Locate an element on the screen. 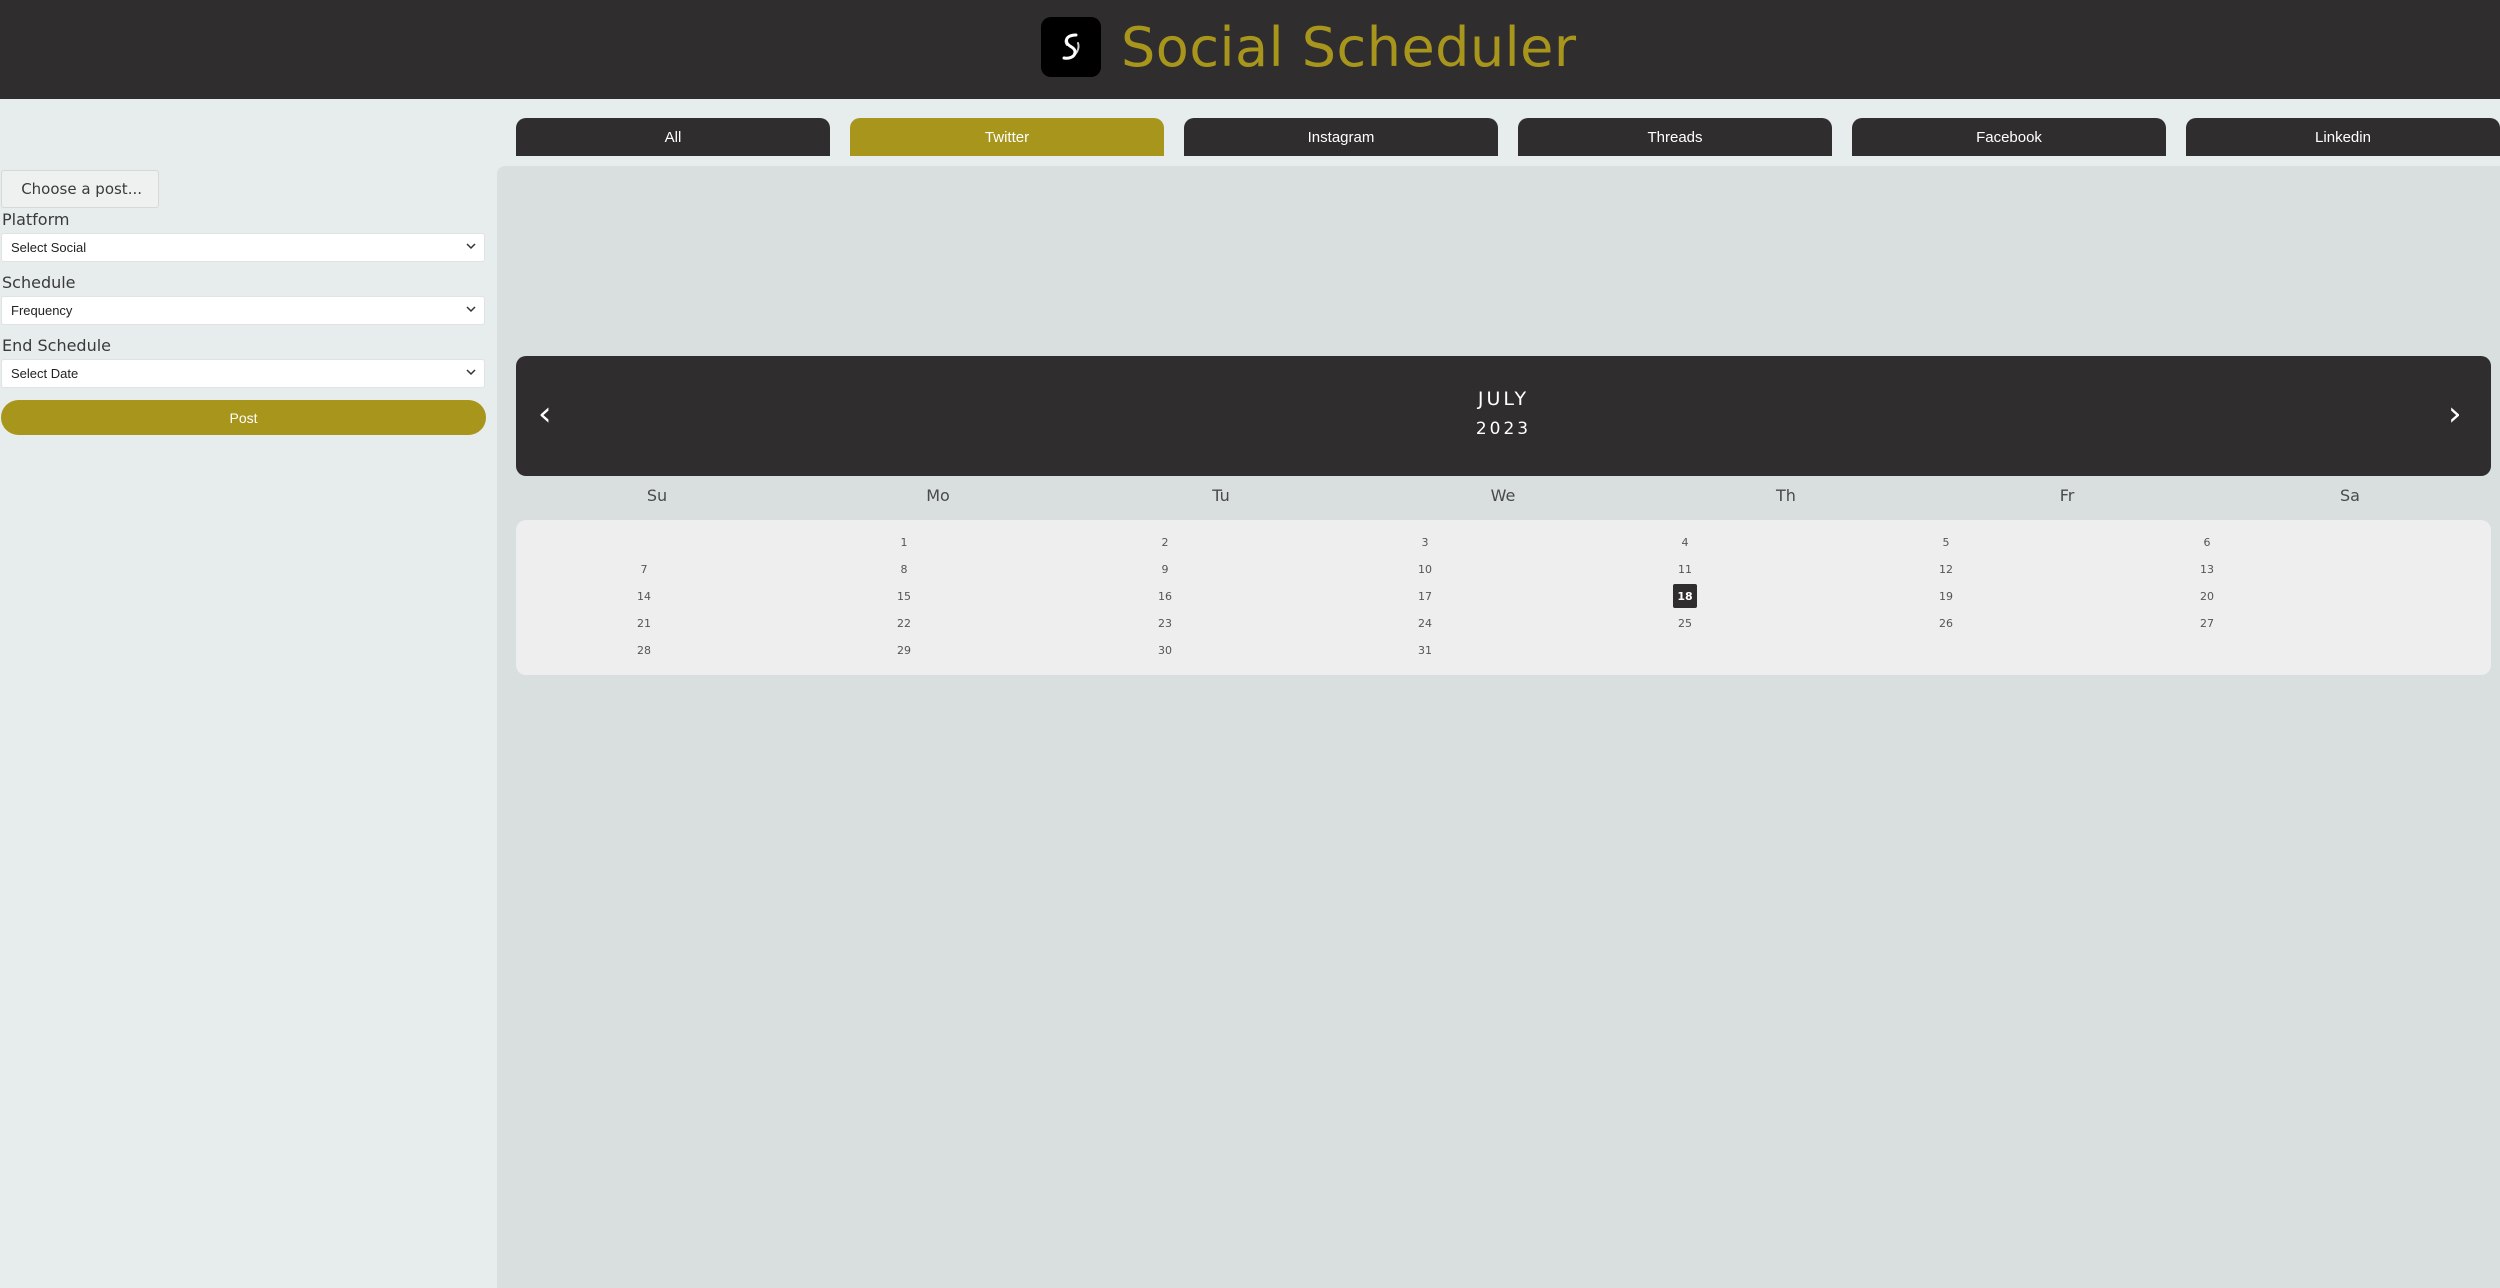  app-header: Social Scheduler is located at coordinates (1250, 49).